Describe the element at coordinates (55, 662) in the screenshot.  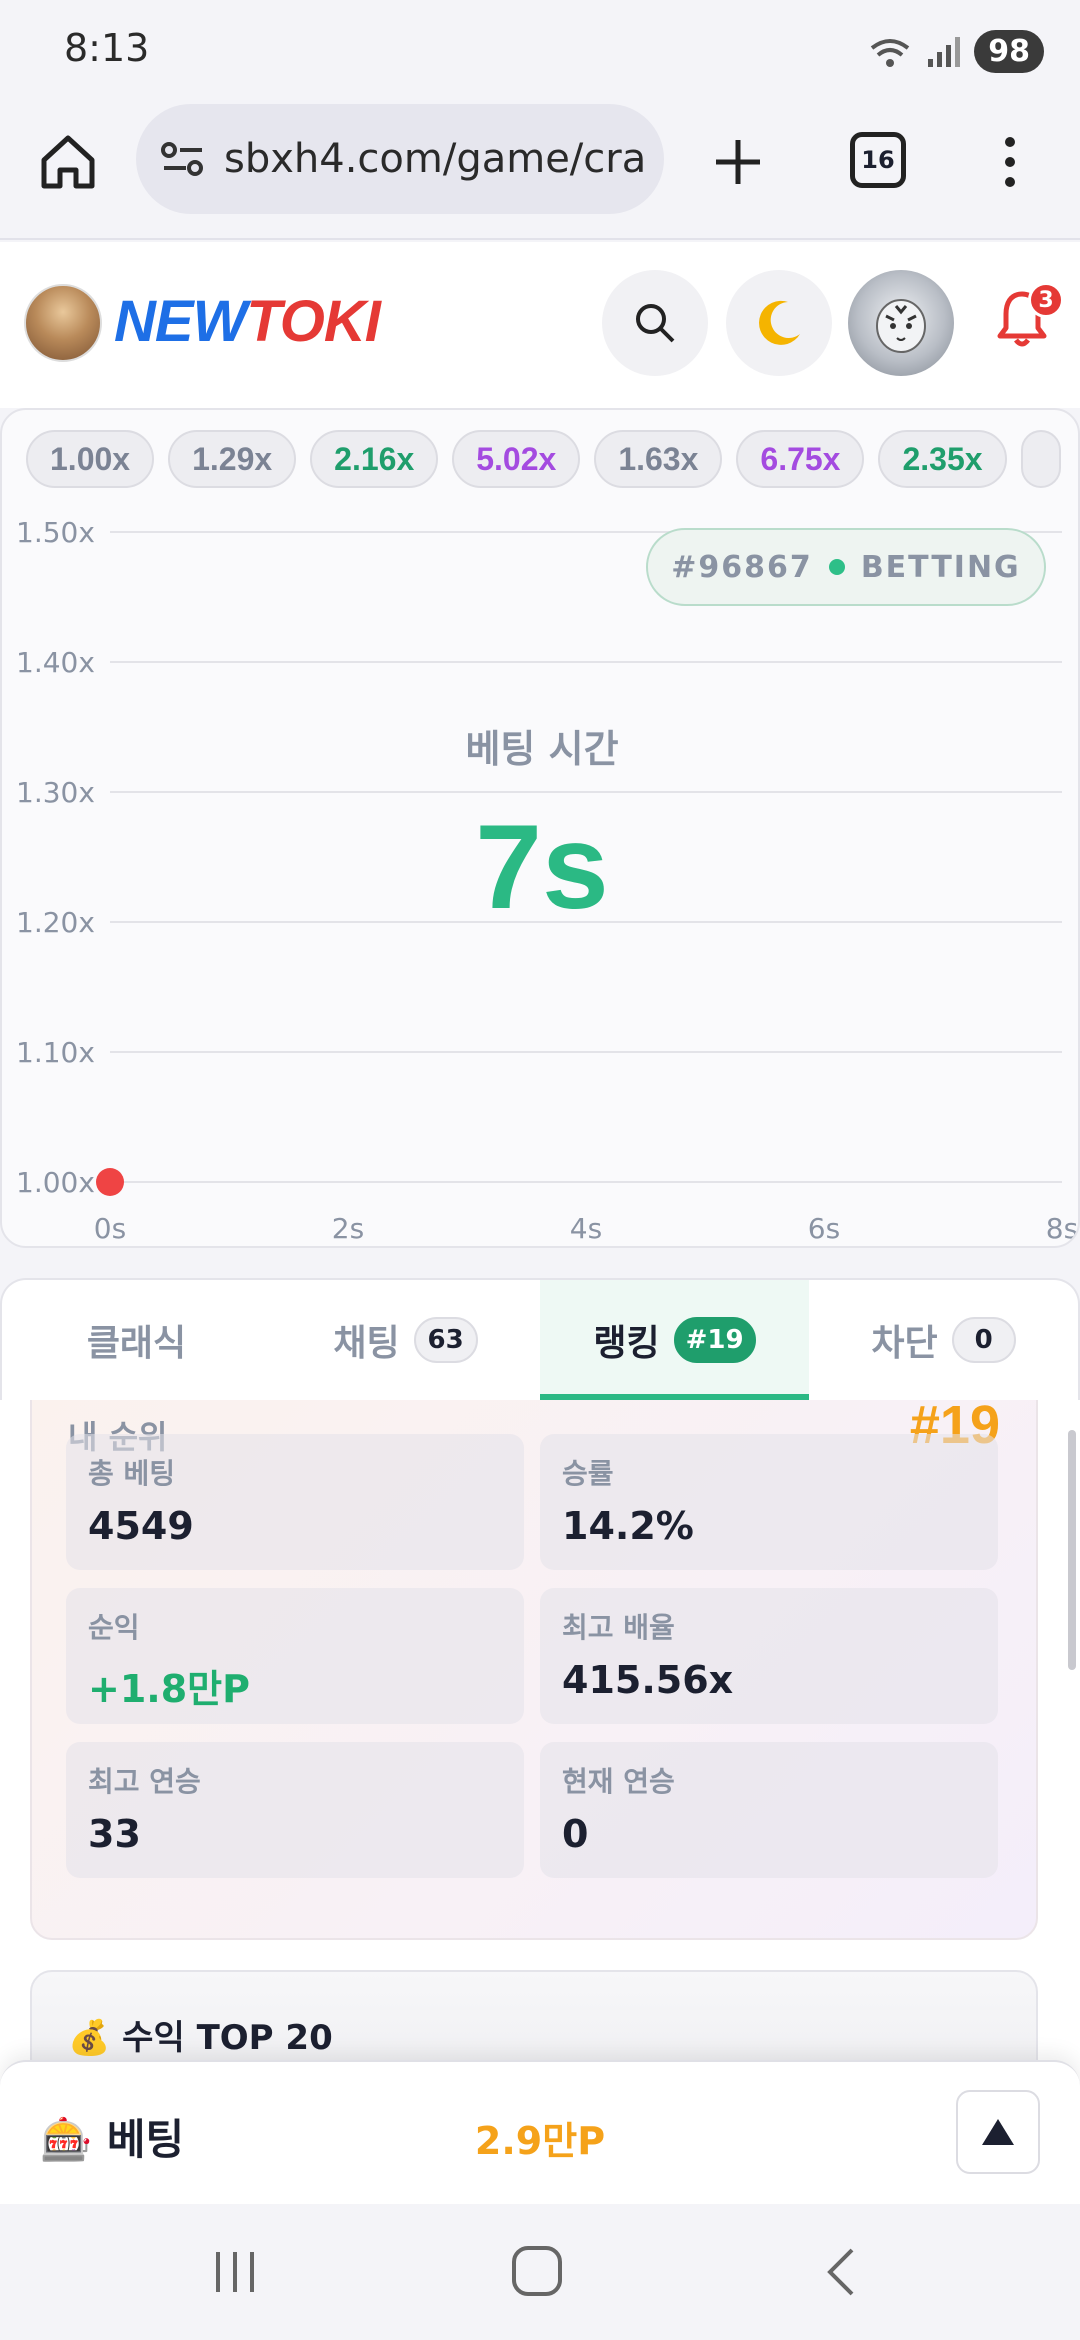
I see `y-tick-label: 1.40x` at that location.